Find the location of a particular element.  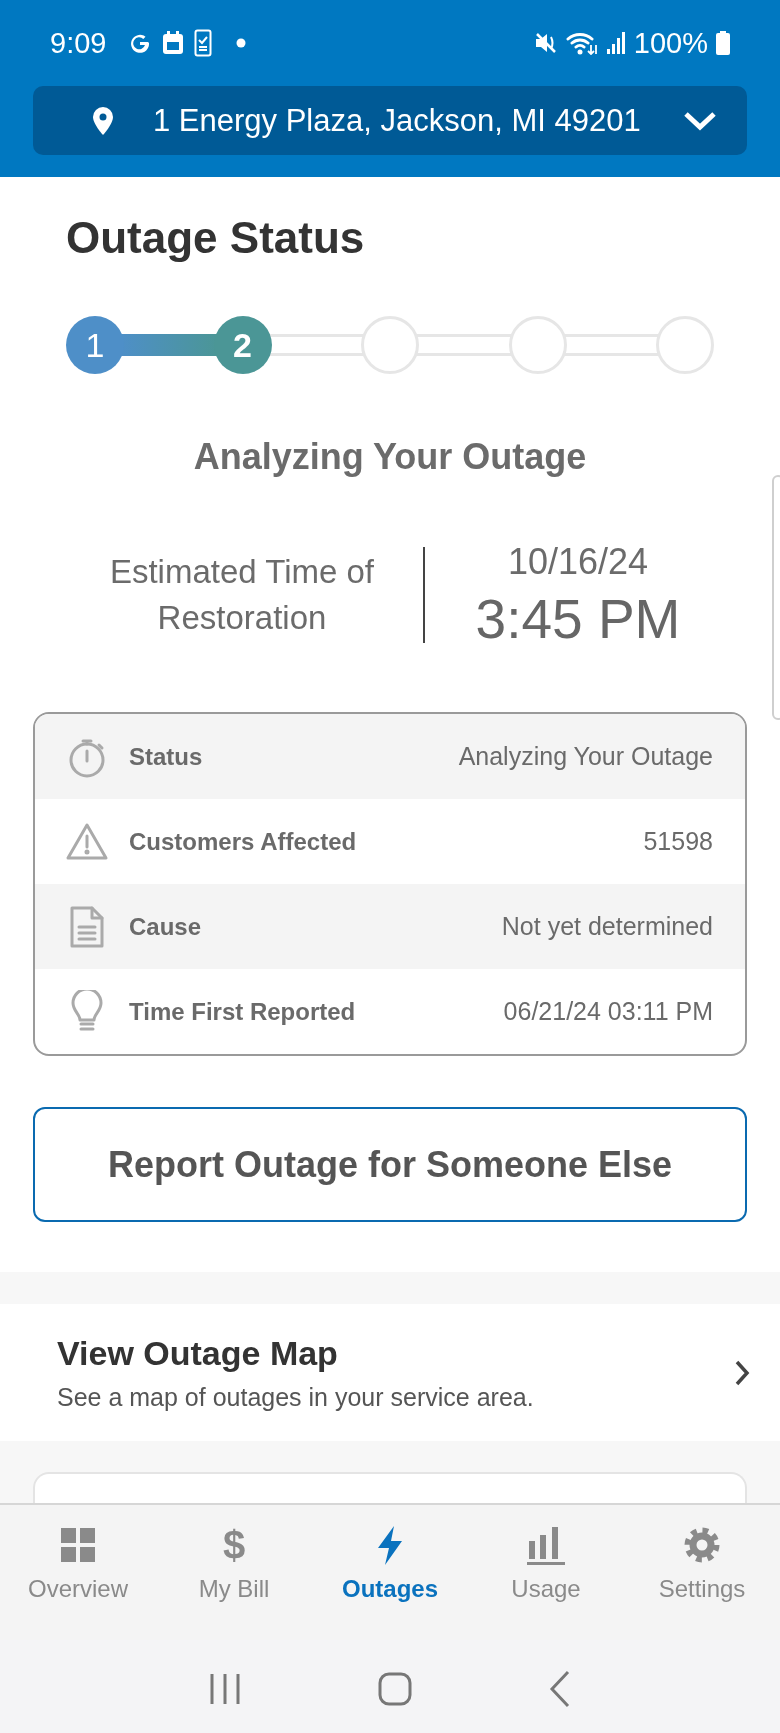

page-title: Outage Status is located at coordinates (216, 238).